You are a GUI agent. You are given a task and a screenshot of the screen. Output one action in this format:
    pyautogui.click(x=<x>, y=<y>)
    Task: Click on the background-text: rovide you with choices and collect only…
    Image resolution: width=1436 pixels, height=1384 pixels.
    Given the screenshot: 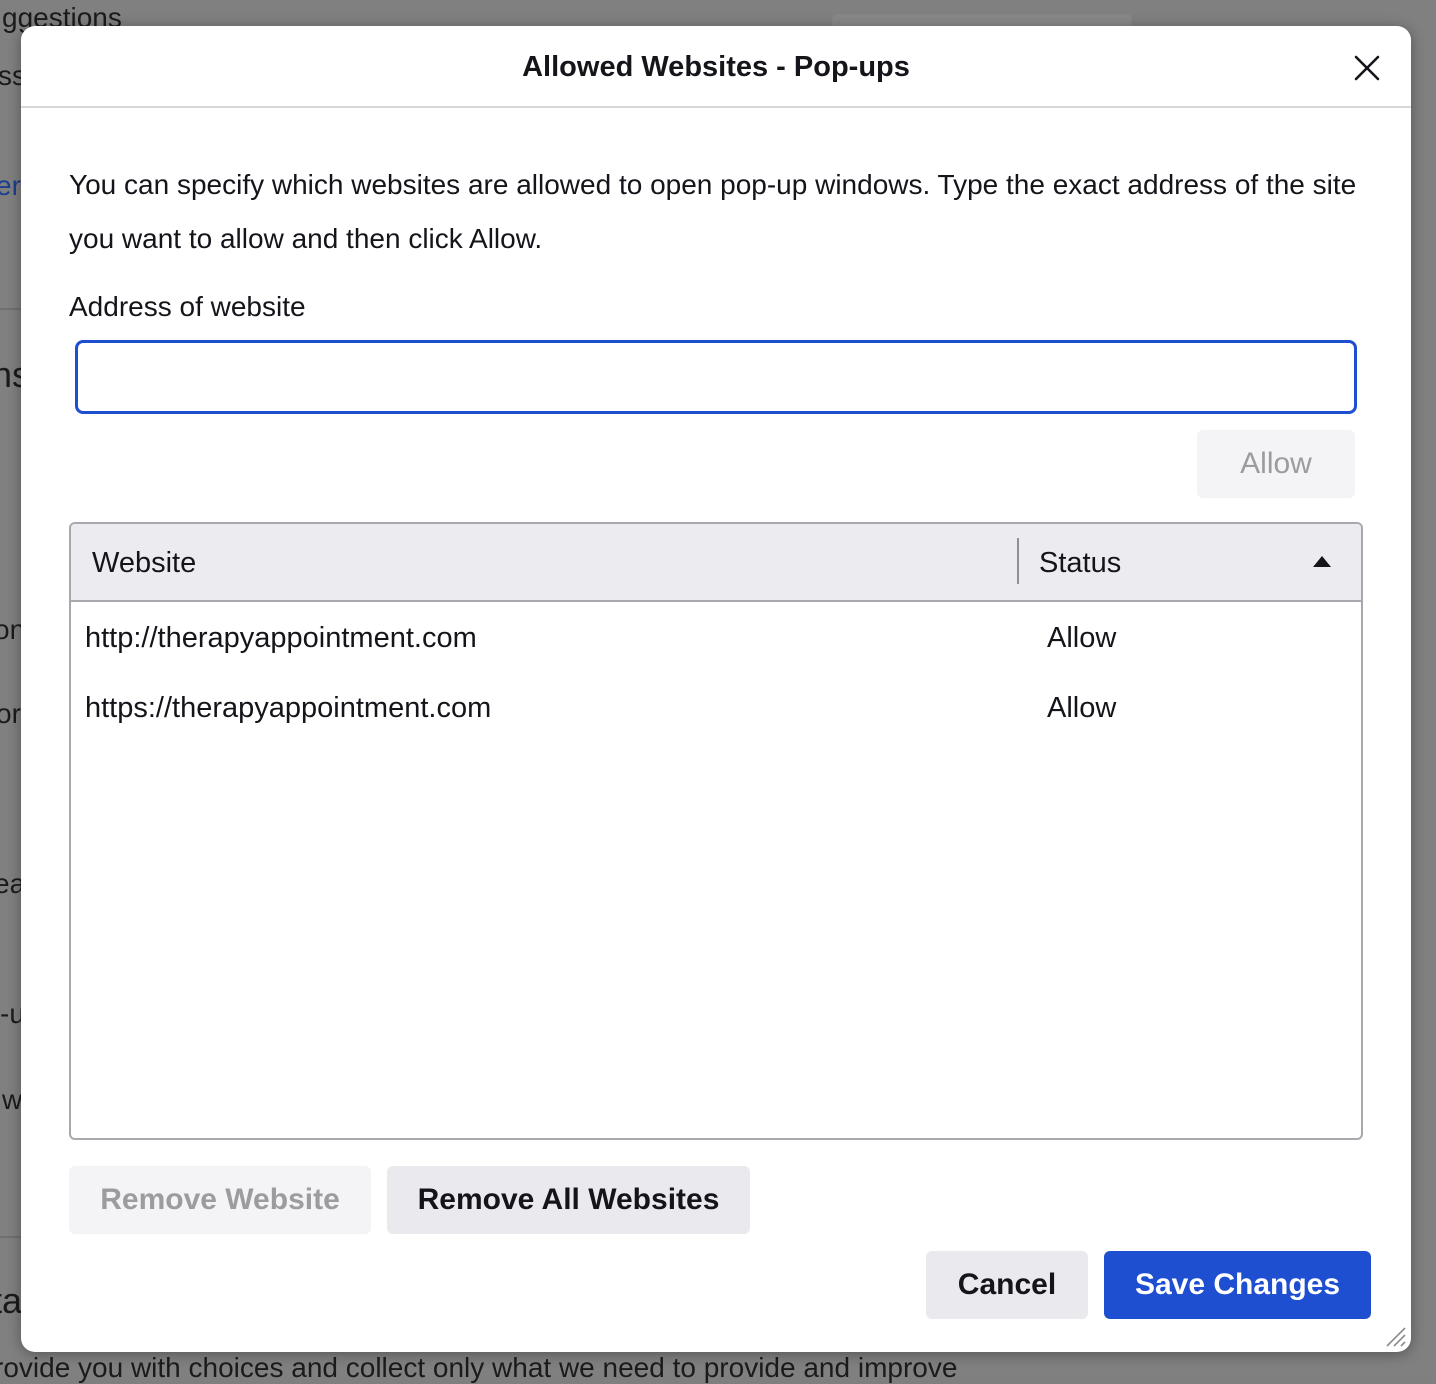 What is the action you would take?
    pyautogui.click(x=479, y=1367)
    